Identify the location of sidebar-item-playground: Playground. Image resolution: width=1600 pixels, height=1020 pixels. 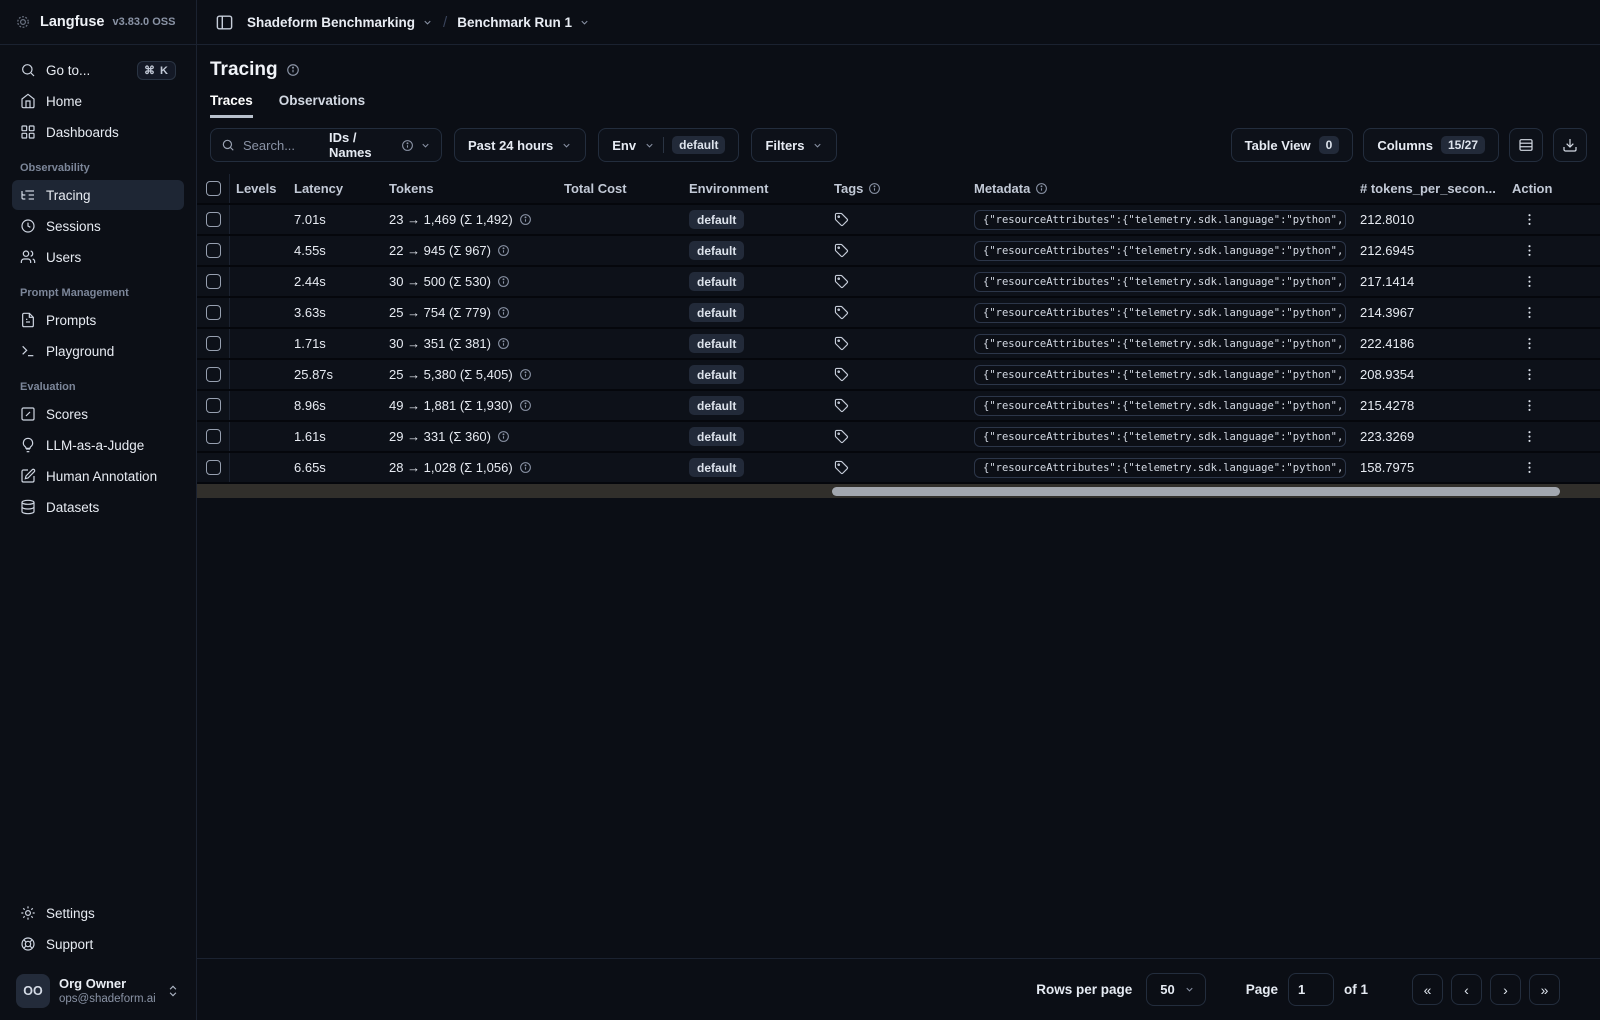
(98, 351).